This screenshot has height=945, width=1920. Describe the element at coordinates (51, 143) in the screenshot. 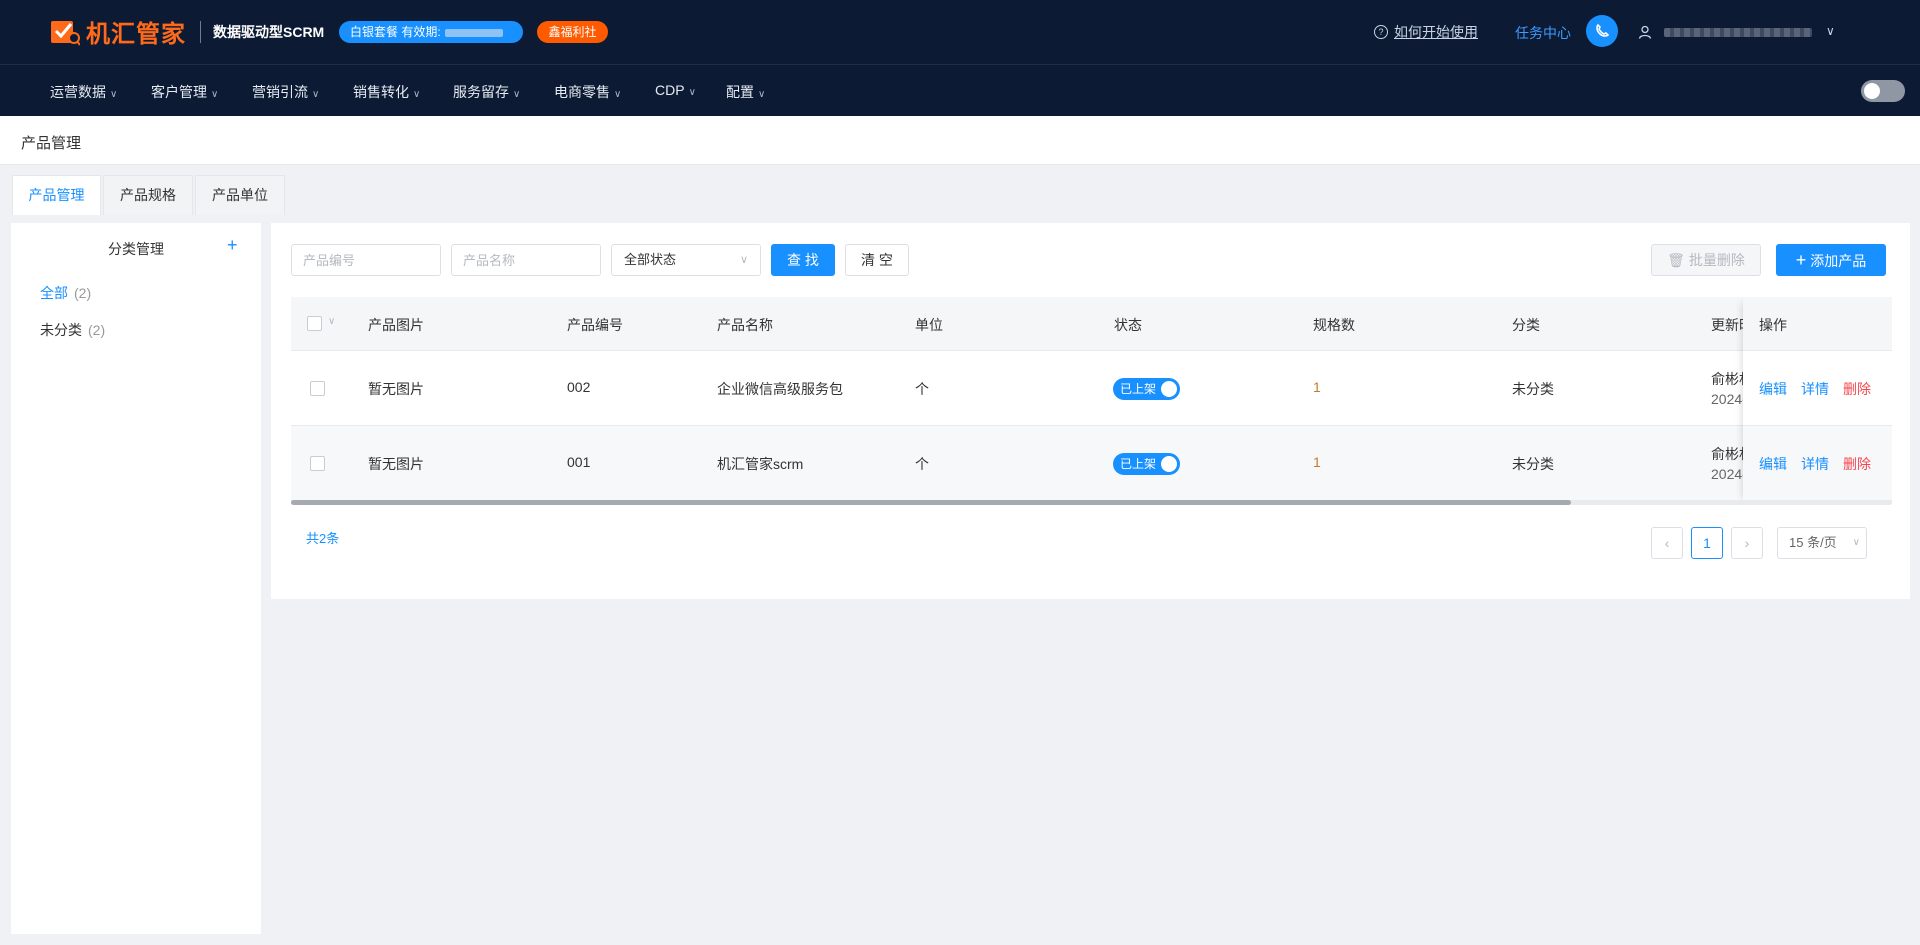

I see `page-title: 产品管理` at that location.